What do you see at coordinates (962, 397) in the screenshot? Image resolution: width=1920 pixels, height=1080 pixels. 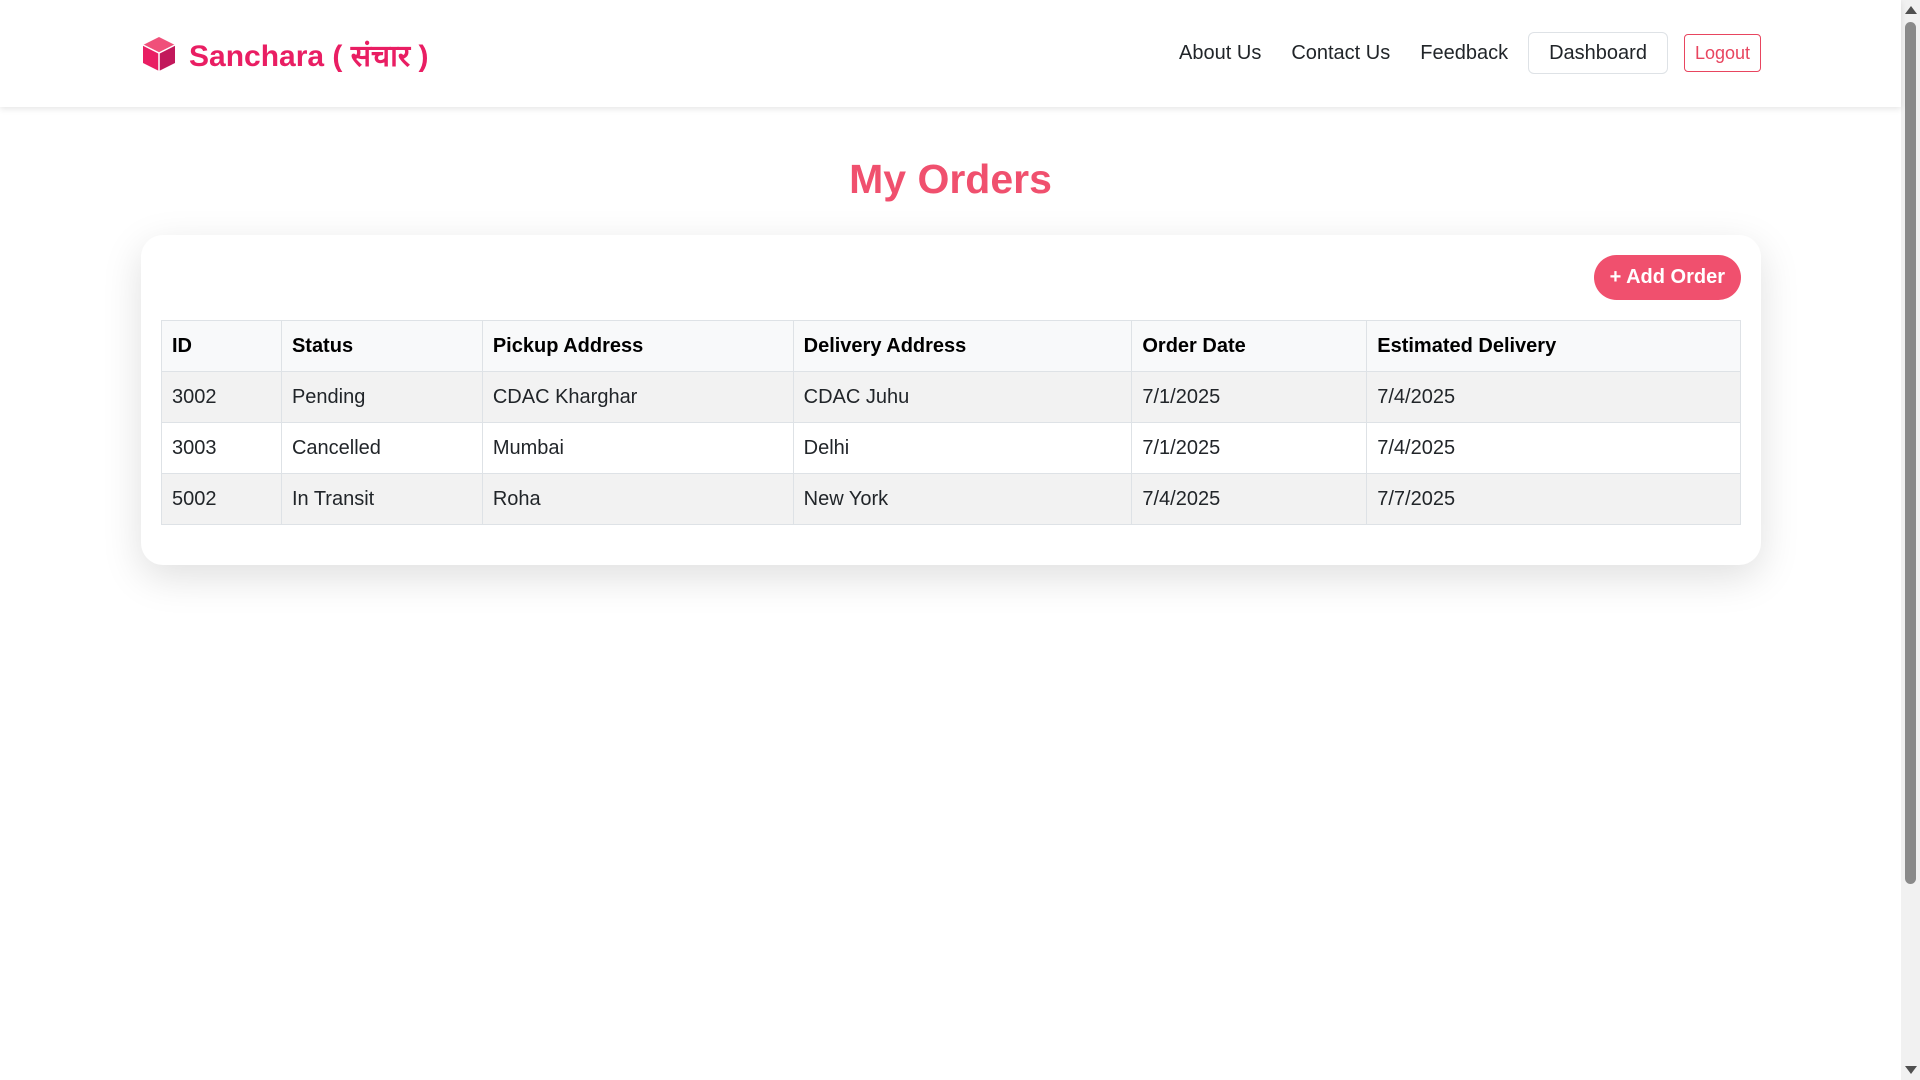 I see `cell-delivery-address: CDAC Juhu` at bounding box center [962, 397].